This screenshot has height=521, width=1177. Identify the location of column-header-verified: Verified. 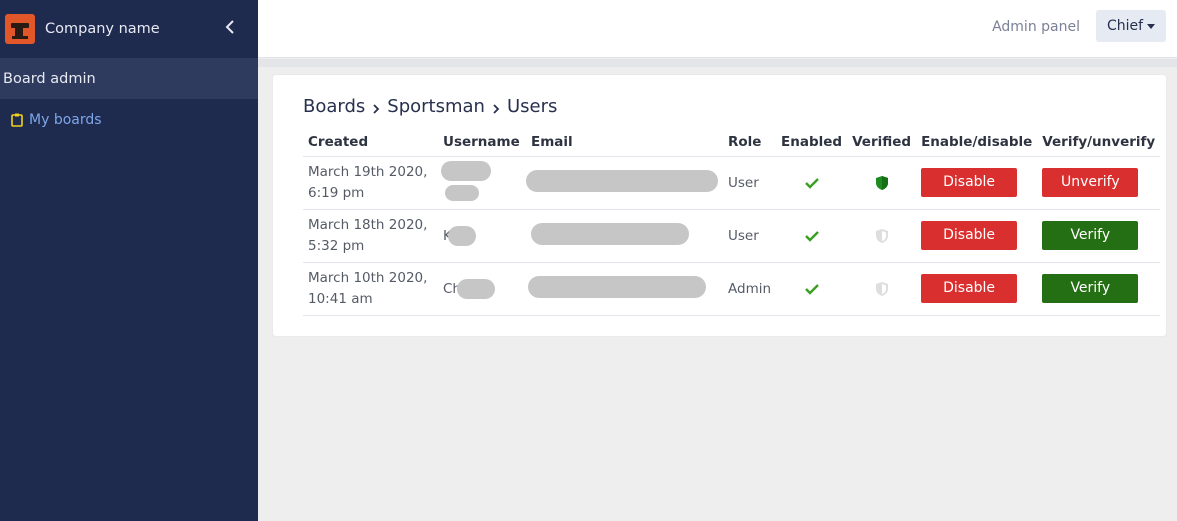
(882, 143).